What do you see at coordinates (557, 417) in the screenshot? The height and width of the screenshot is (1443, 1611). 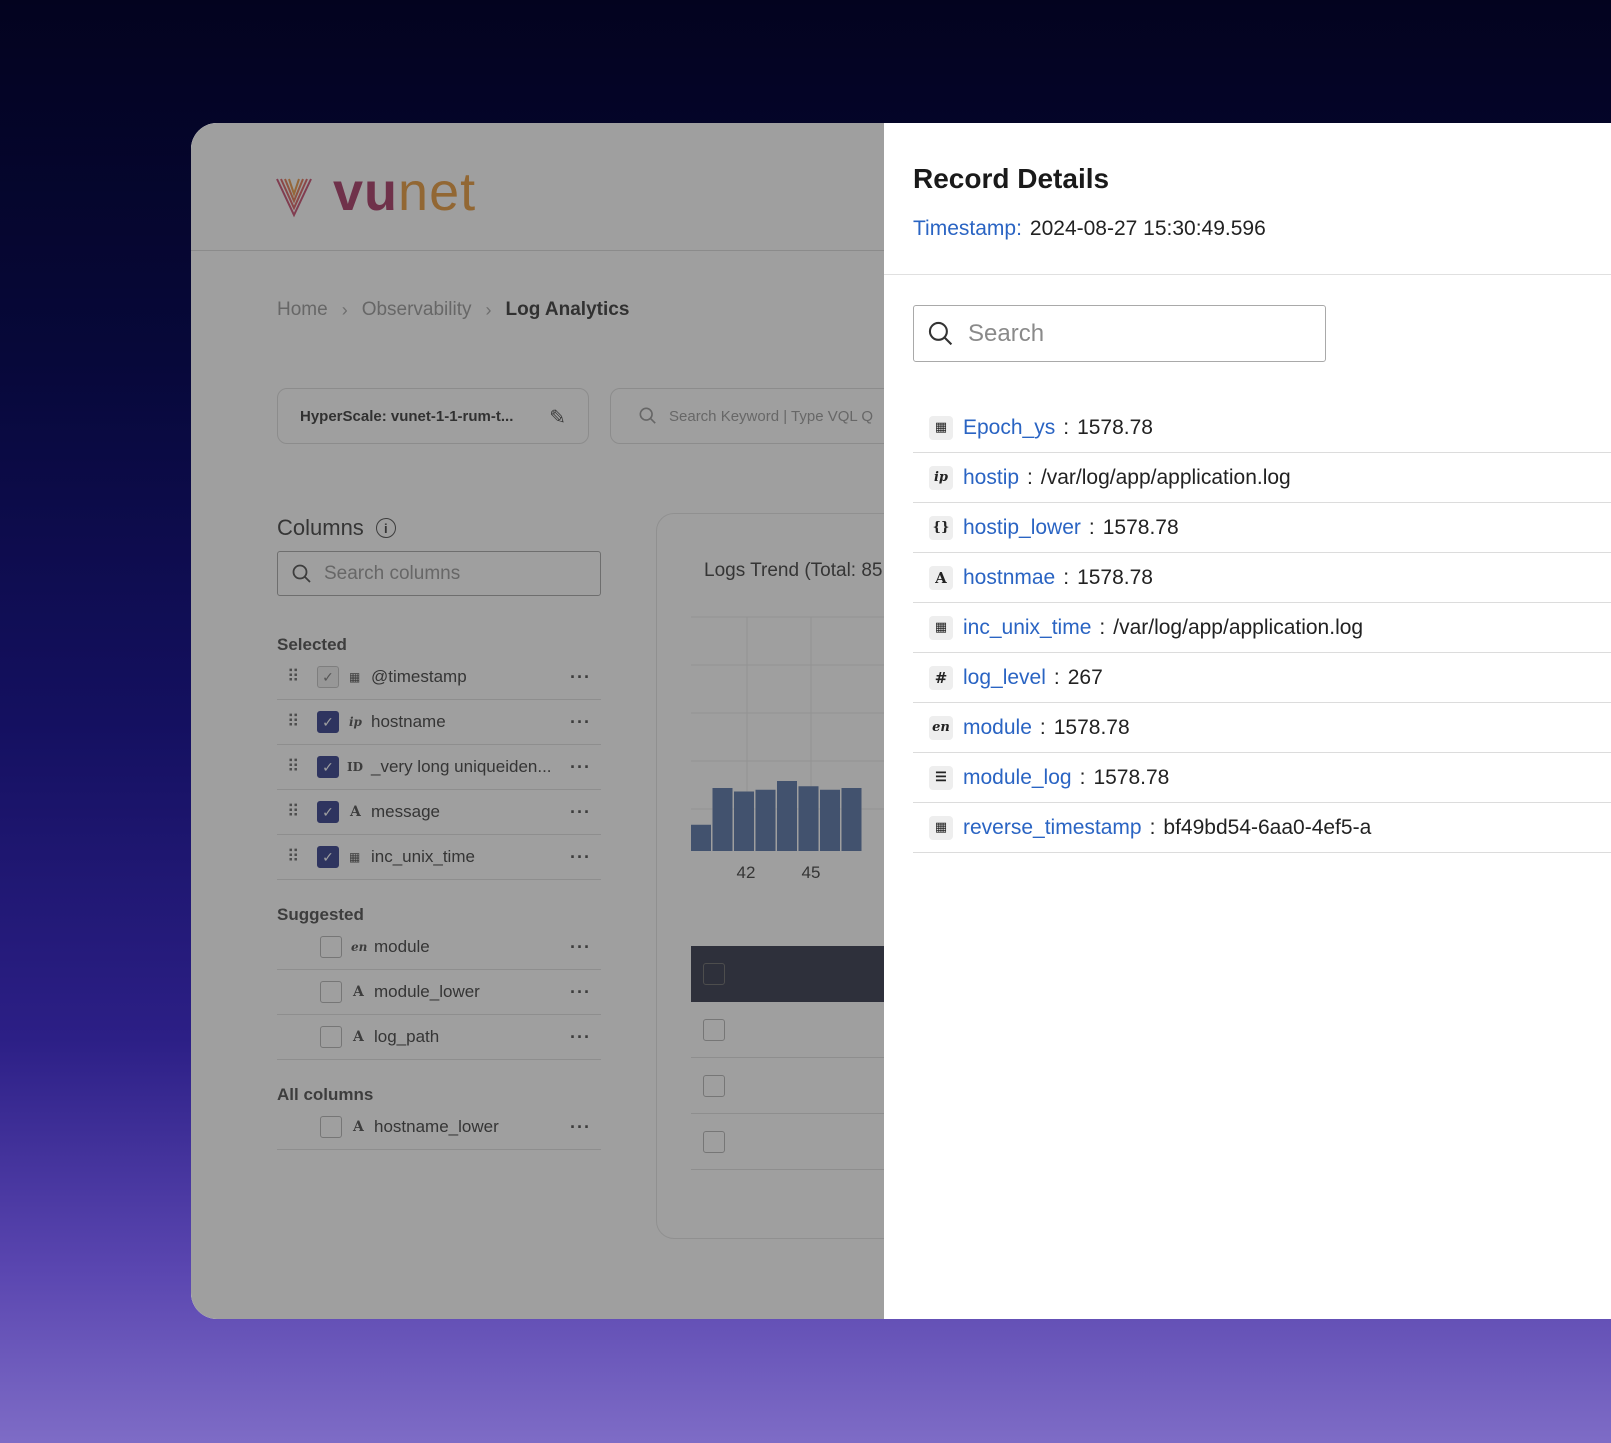 I see `pencil-icon: ✎` at bounding box center [557, 417].